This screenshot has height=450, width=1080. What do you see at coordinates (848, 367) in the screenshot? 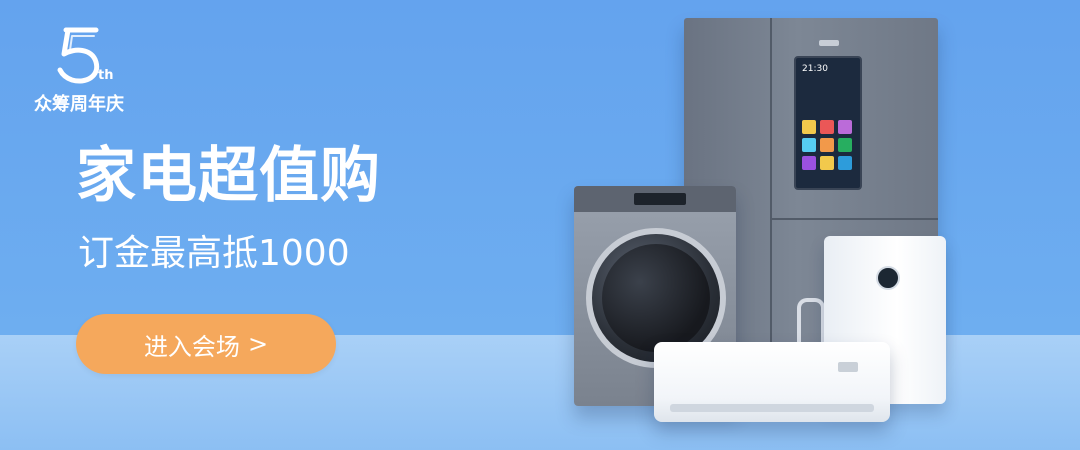
I see `ac-display` at bounding box center [848, 367].